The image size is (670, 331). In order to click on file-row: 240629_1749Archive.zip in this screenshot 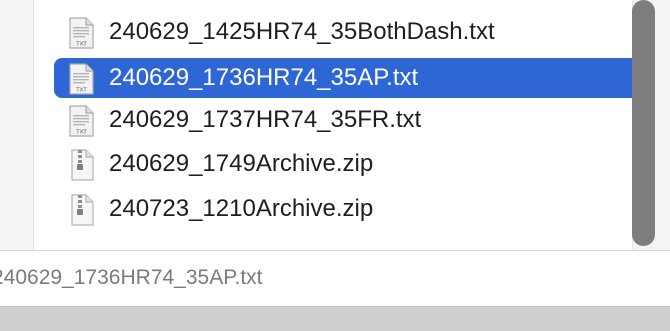, I will do `click(346, 164)`.